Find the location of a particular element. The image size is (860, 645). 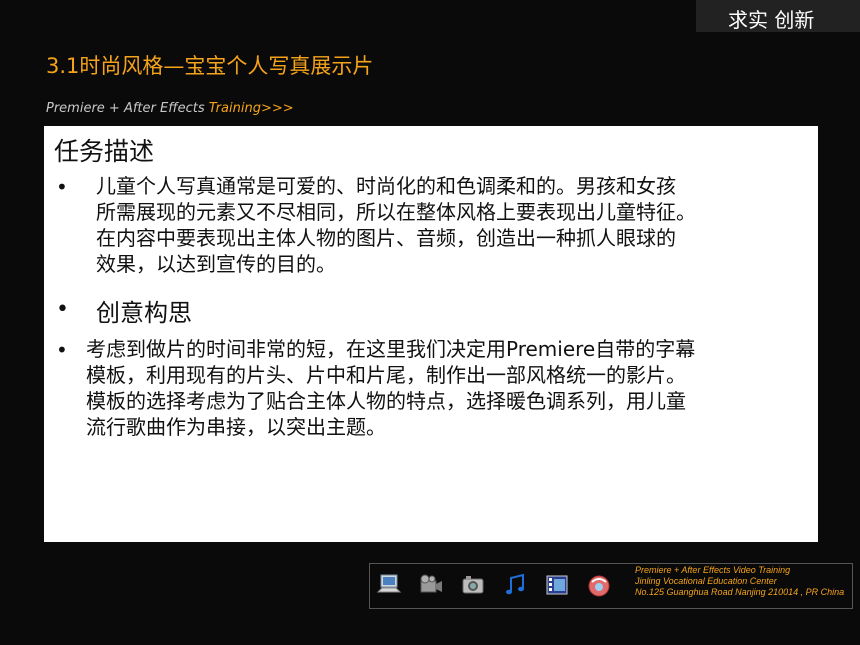

computer-icon is located at coordinates (389, 583).